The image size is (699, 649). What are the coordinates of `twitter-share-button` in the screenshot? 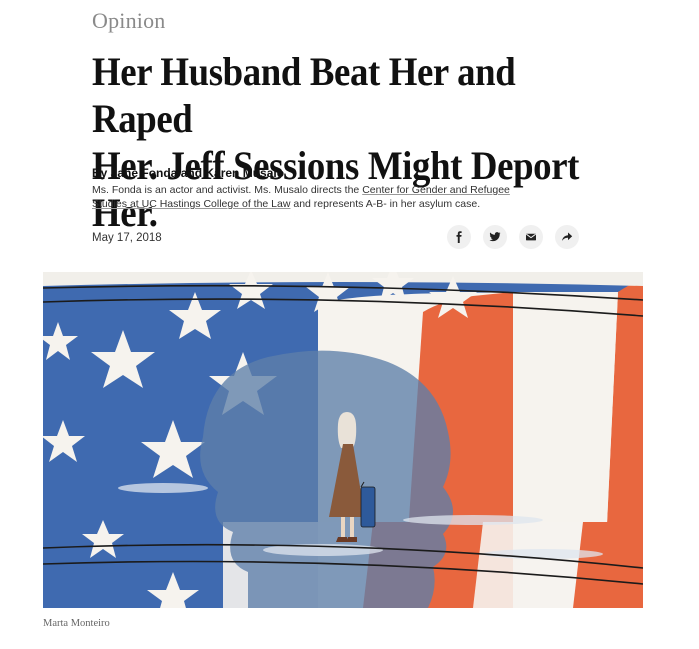 It's located at (495, 237).